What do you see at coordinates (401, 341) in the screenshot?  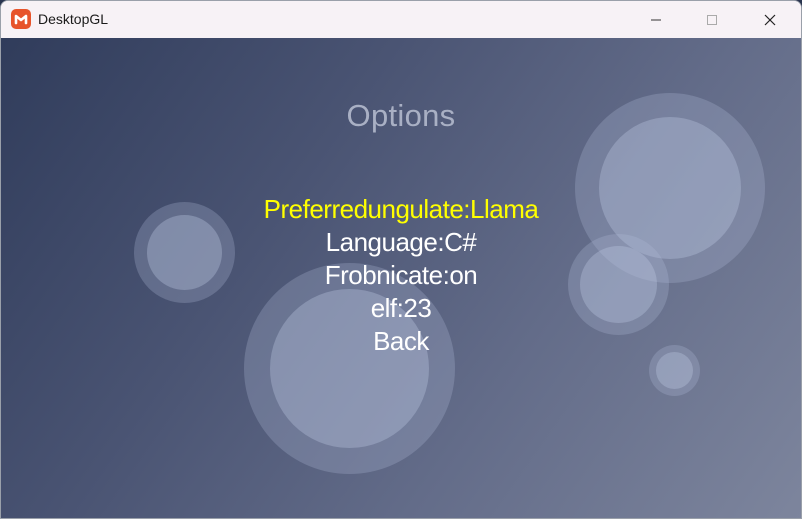 I see `menu-item-back: Back` at bounding box center [401, 341].